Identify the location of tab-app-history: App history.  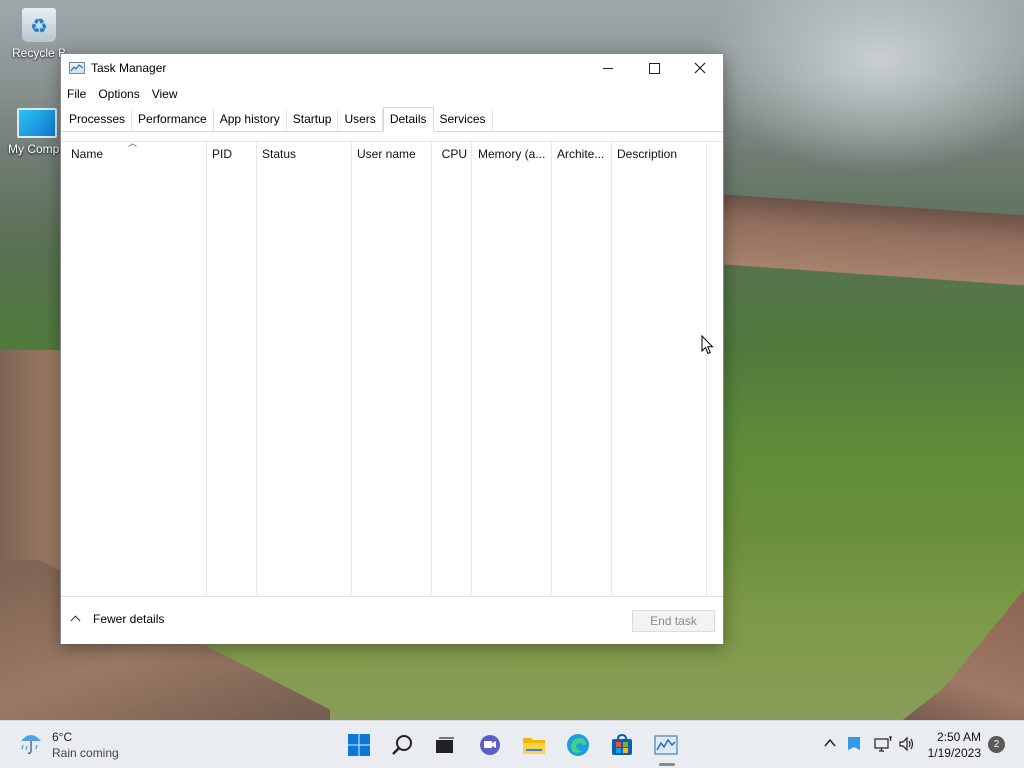
(250, 120).